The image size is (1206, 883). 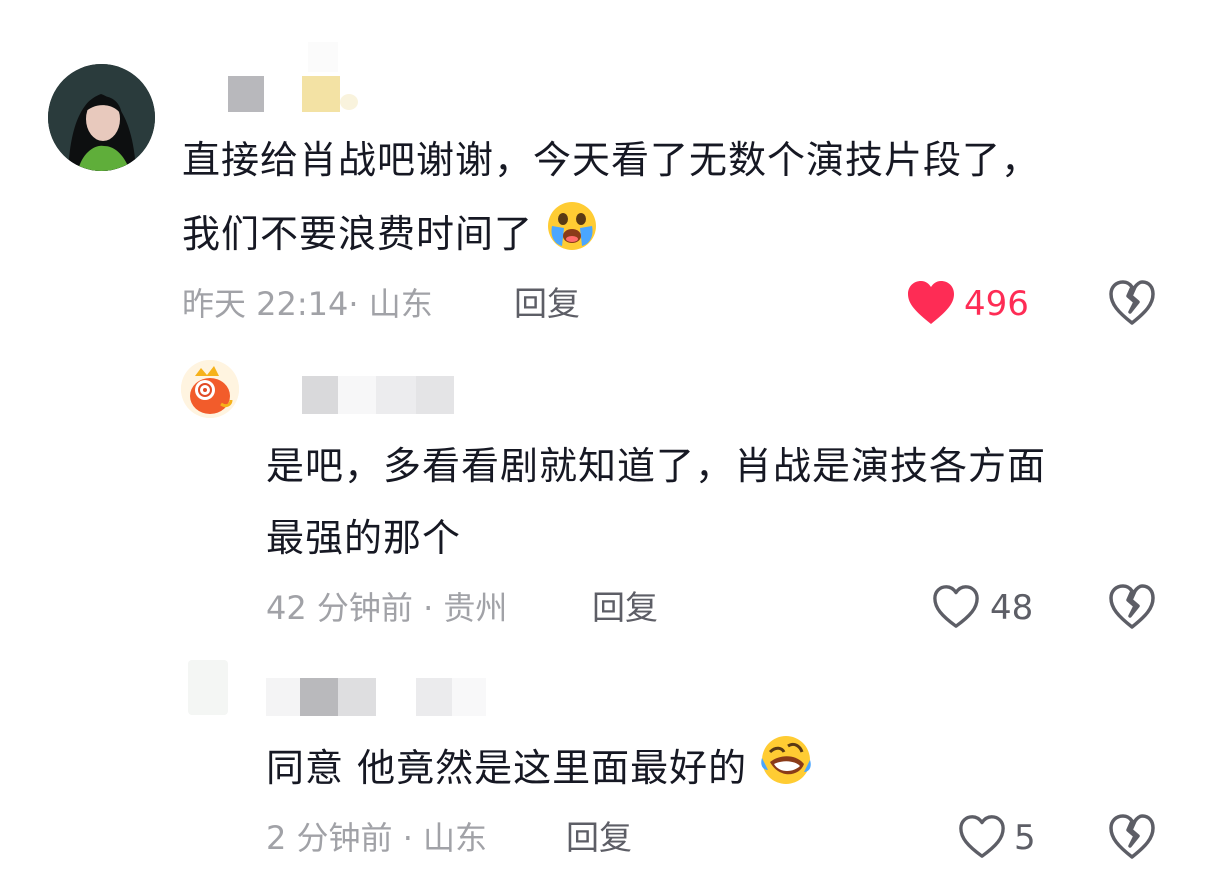 What do you see at coordinates (358, 234) in the screenshot?
I see `comment-text-line: 我们不要浪费时间了` at bounding box center [358, 234].